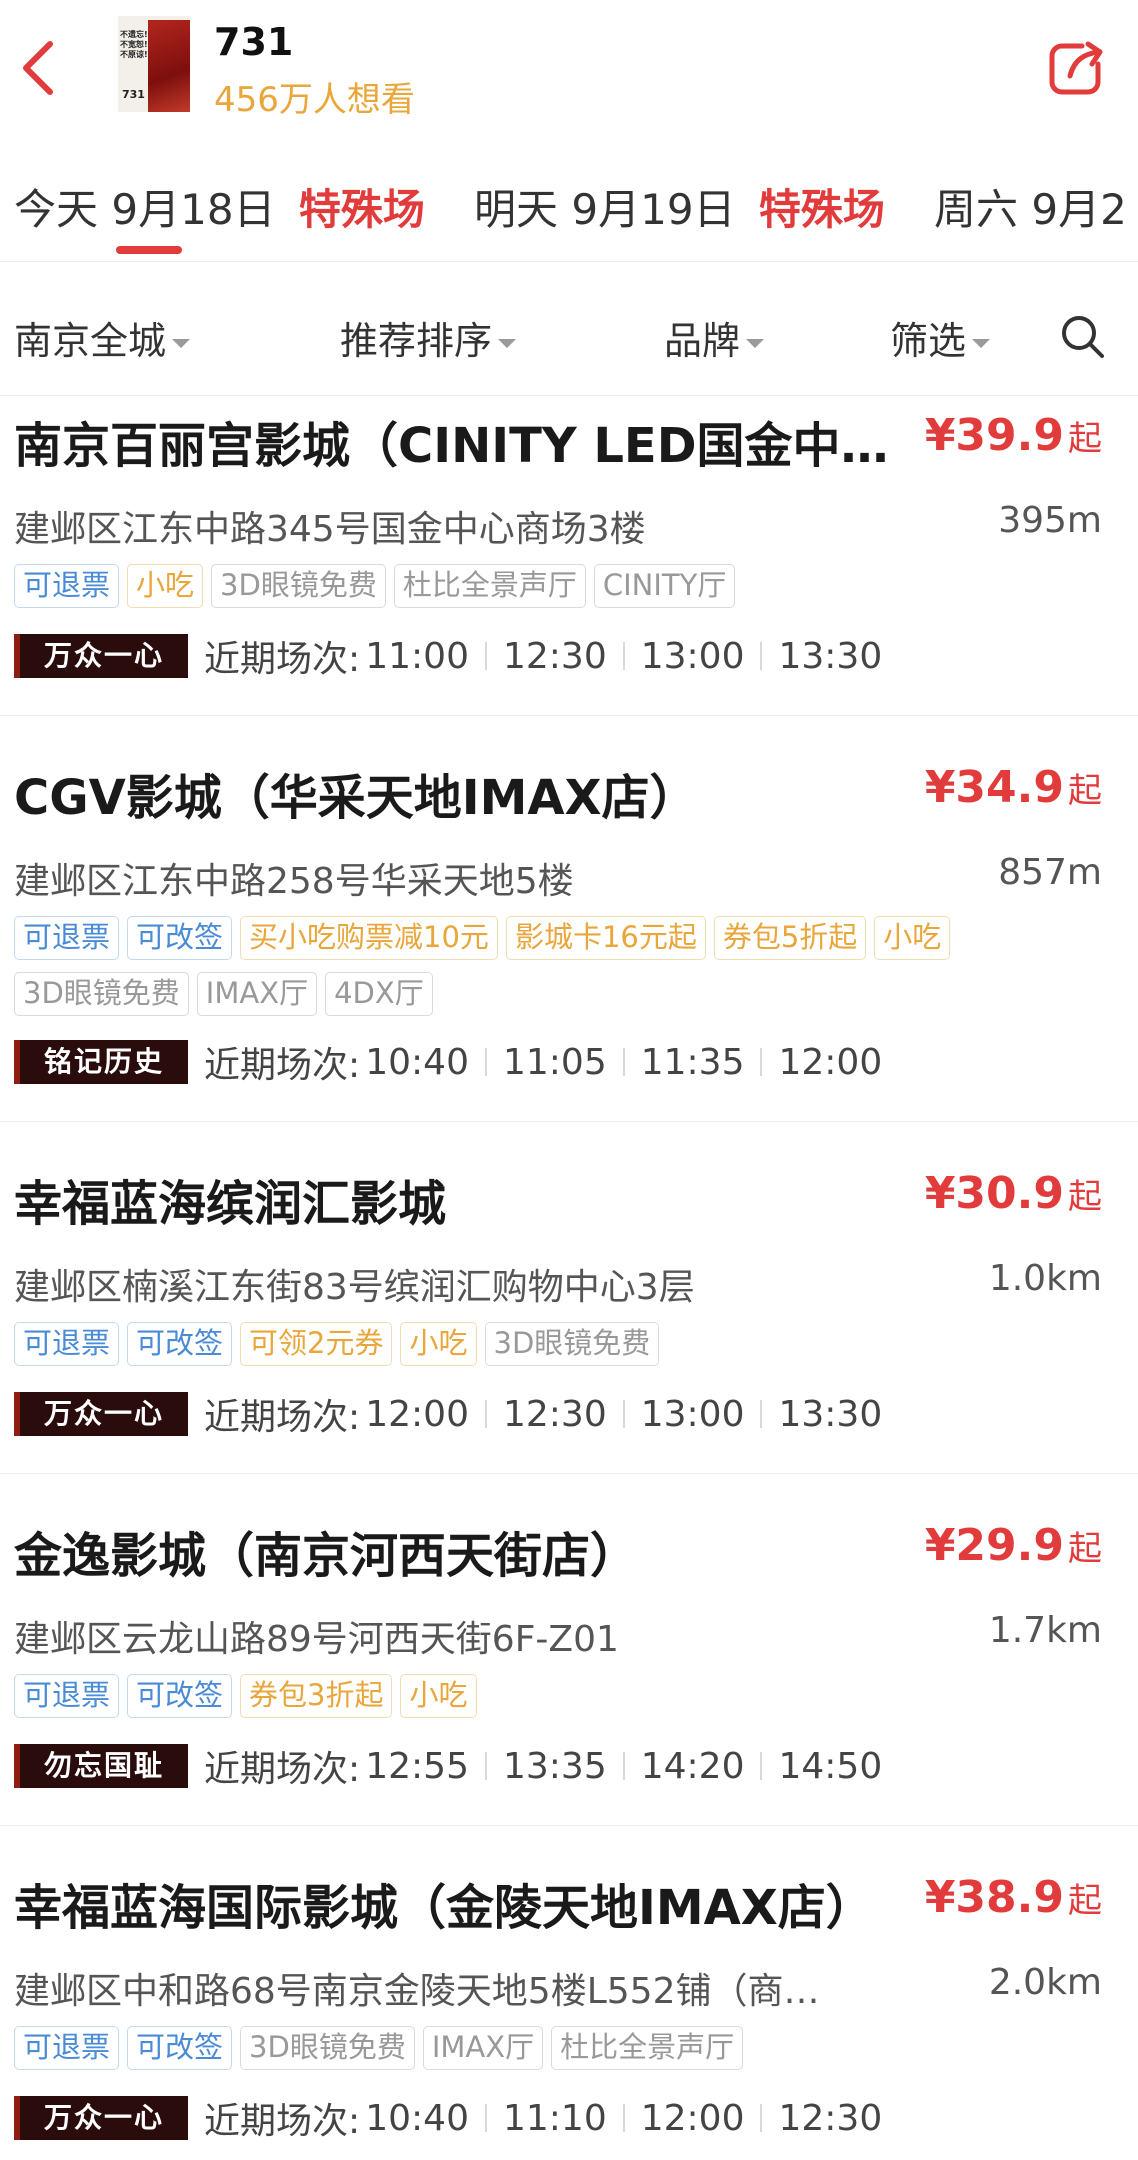 This screenshot has height=2160, width=1138. What do you see at coordinates (417, 656) in the screenshot?
I see `session-time: 11:00` at bounding box center [417, 656].